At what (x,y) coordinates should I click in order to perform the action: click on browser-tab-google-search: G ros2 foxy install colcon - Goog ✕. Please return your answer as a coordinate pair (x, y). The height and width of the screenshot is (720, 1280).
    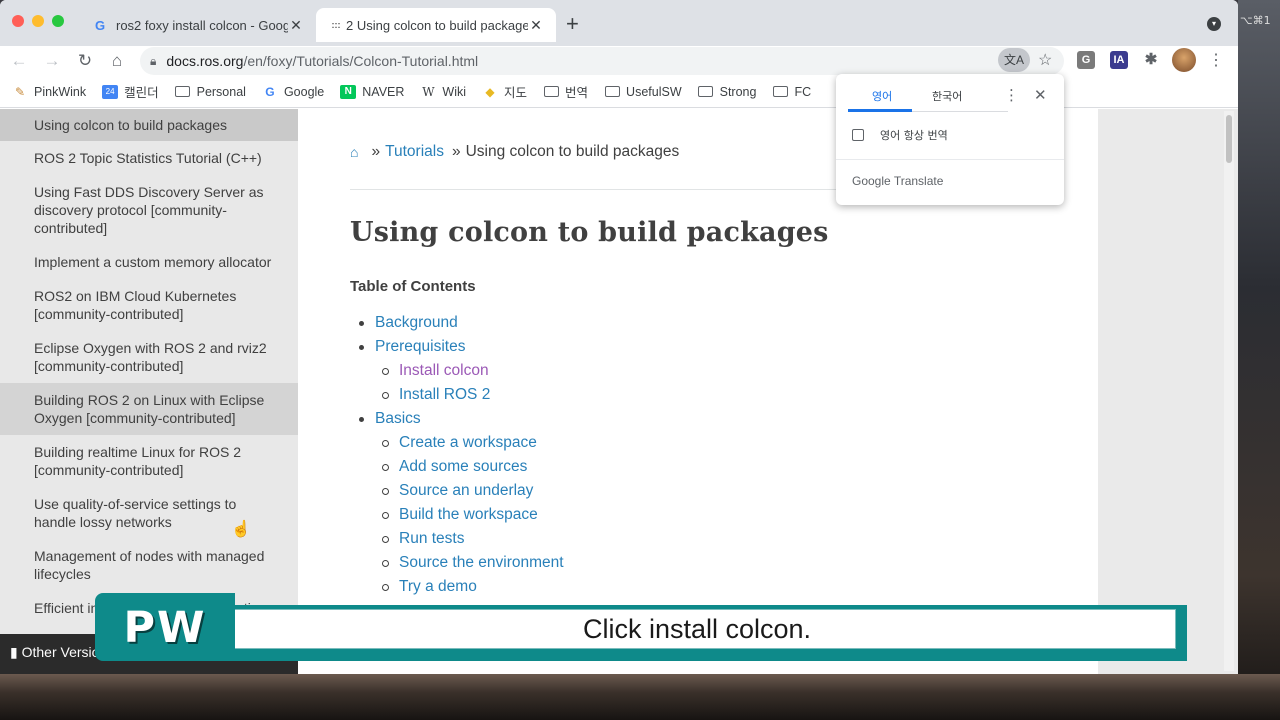
    Looking at the image, I should click on (198, 25).